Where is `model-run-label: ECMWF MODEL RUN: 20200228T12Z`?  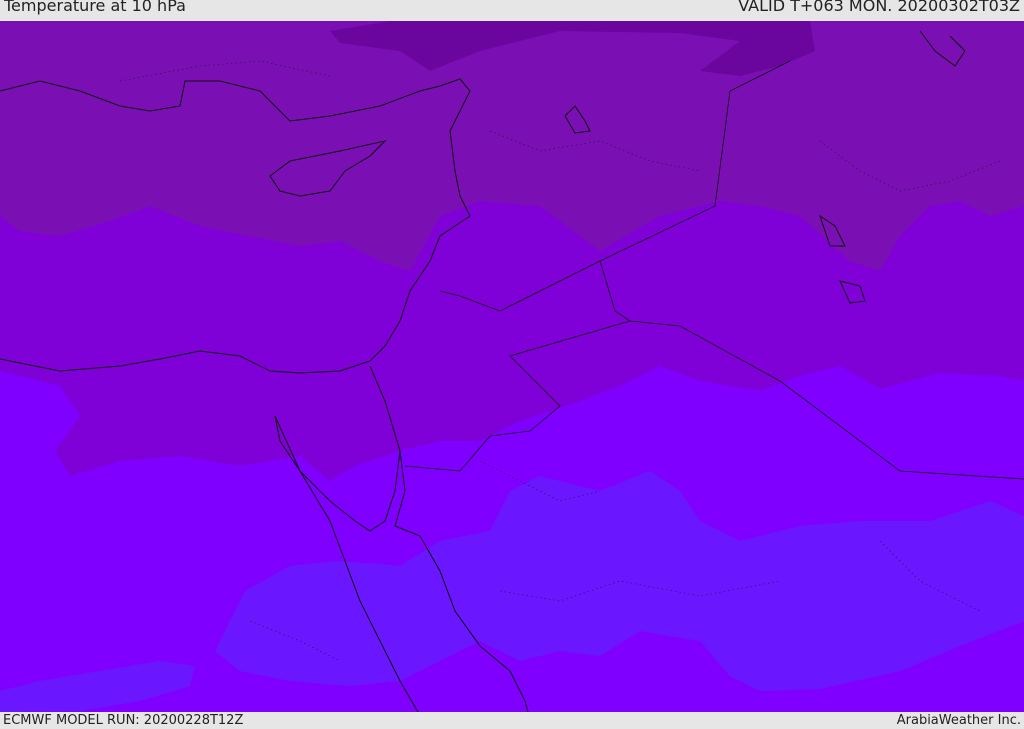
model-run-label: ECMWF MODEL RUN: 20200228T12Z is located at coordinates (123, 720).